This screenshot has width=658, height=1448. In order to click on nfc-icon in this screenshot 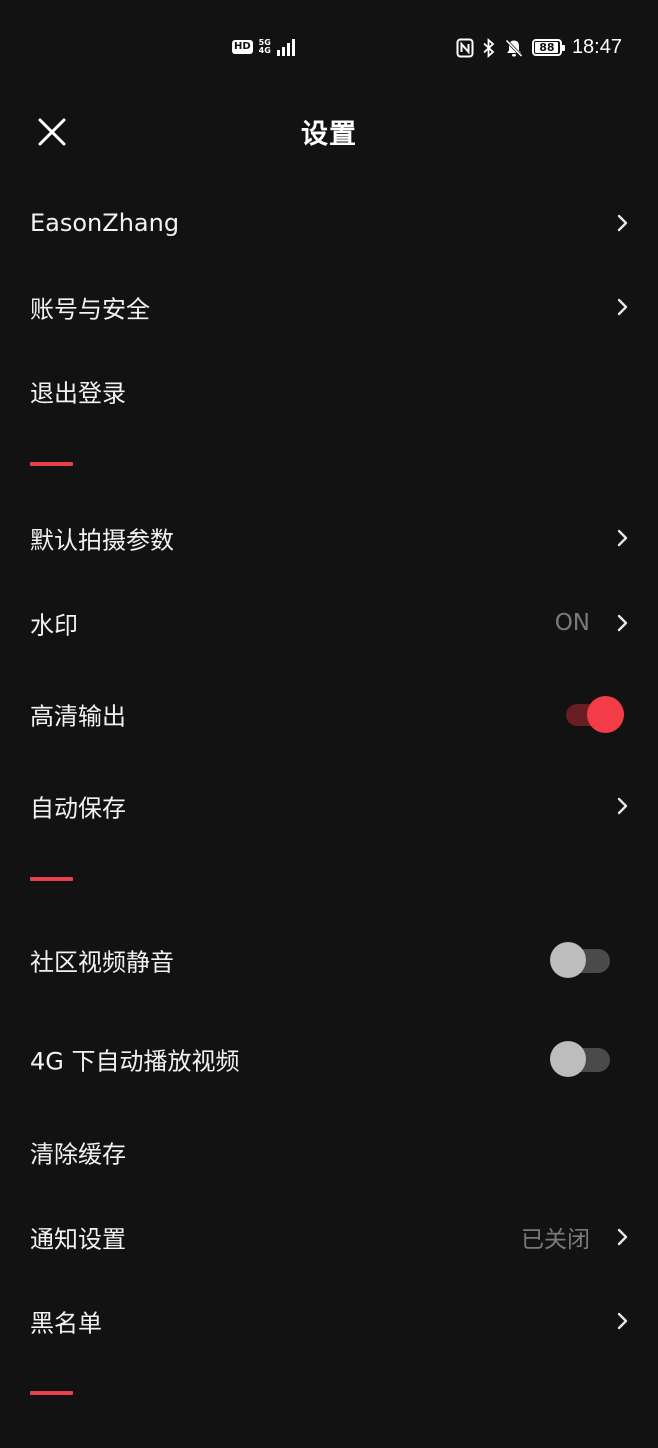, I will do `click(465, 47)`.